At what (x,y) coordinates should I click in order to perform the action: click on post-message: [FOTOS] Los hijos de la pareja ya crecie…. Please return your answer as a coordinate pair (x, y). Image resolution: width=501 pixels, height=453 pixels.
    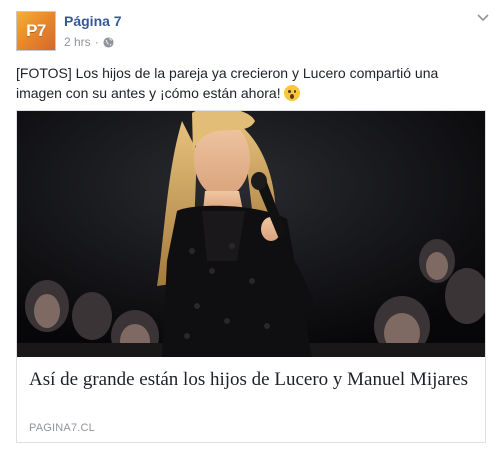
    Looking at the image, I should click on (251, 83).